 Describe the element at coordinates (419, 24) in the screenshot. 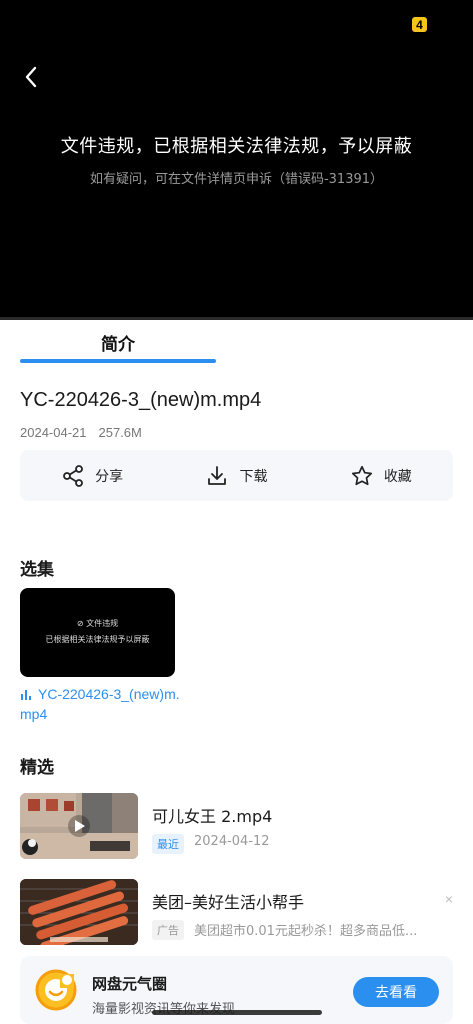

I see `corner-badge: 4` at that location.